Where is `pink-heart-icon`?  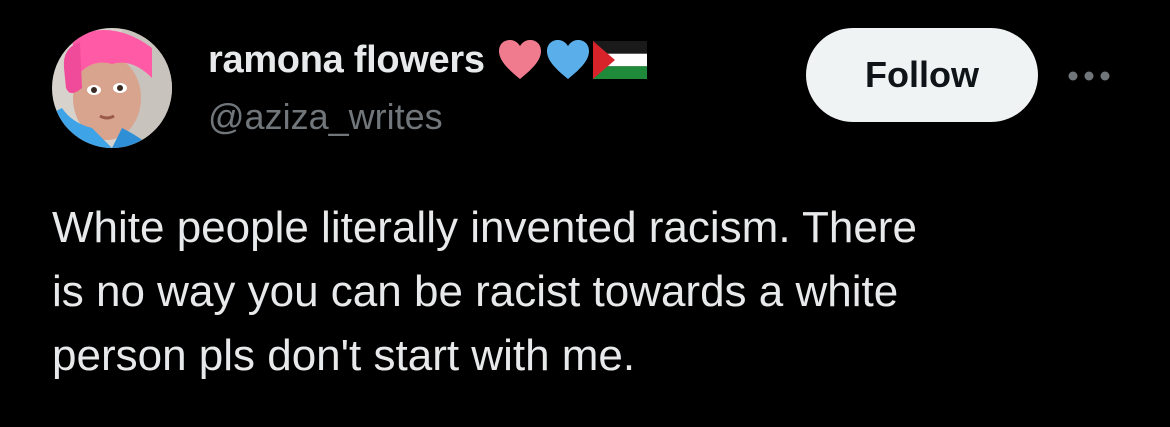 pink-heart-icon is located at coordinates (519, 59).